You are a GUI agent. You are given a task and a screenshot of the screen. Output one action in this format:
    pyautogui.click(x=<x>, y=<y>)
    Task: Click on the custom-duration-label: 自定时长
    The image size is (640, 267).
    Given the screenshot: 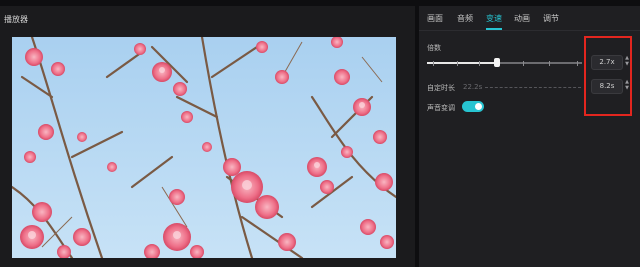 What is the action you would take?
    pyautogui.click(x=441, y=88)
    